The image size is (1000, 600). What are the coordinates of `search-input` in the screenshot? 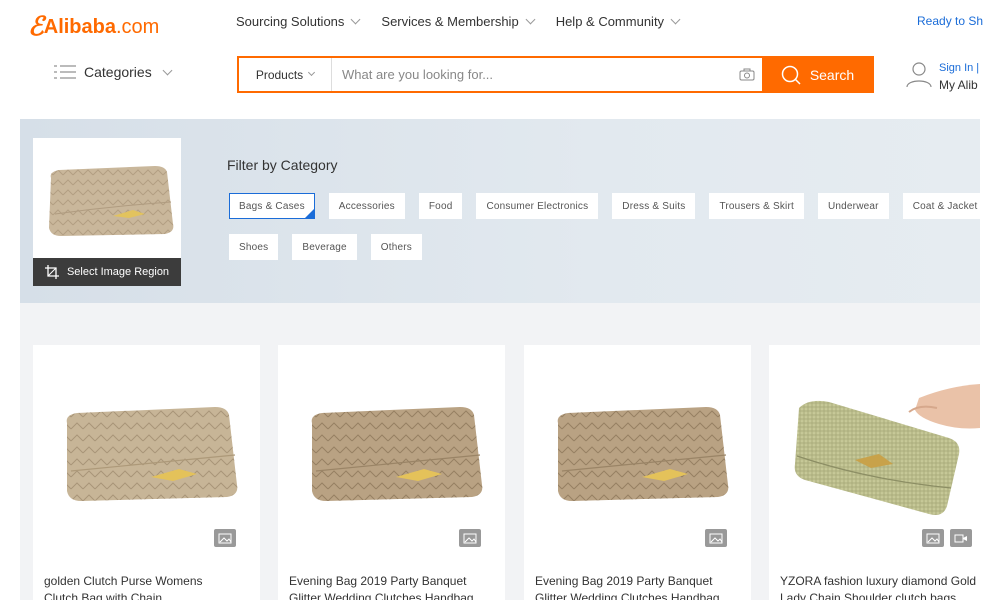 It's located at (532, 74).